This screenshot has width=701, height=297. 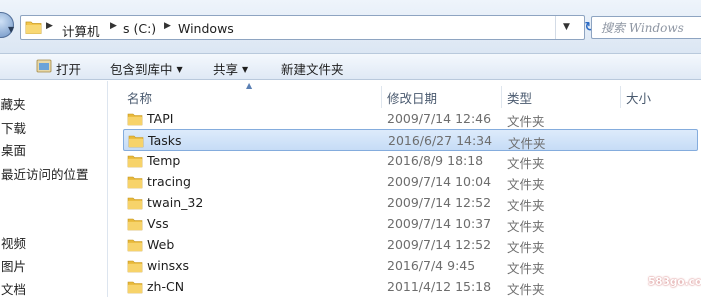 I want to click on file-row: Vss 2009/7/14 10:37 文件夹, so click(x=410, y=224).